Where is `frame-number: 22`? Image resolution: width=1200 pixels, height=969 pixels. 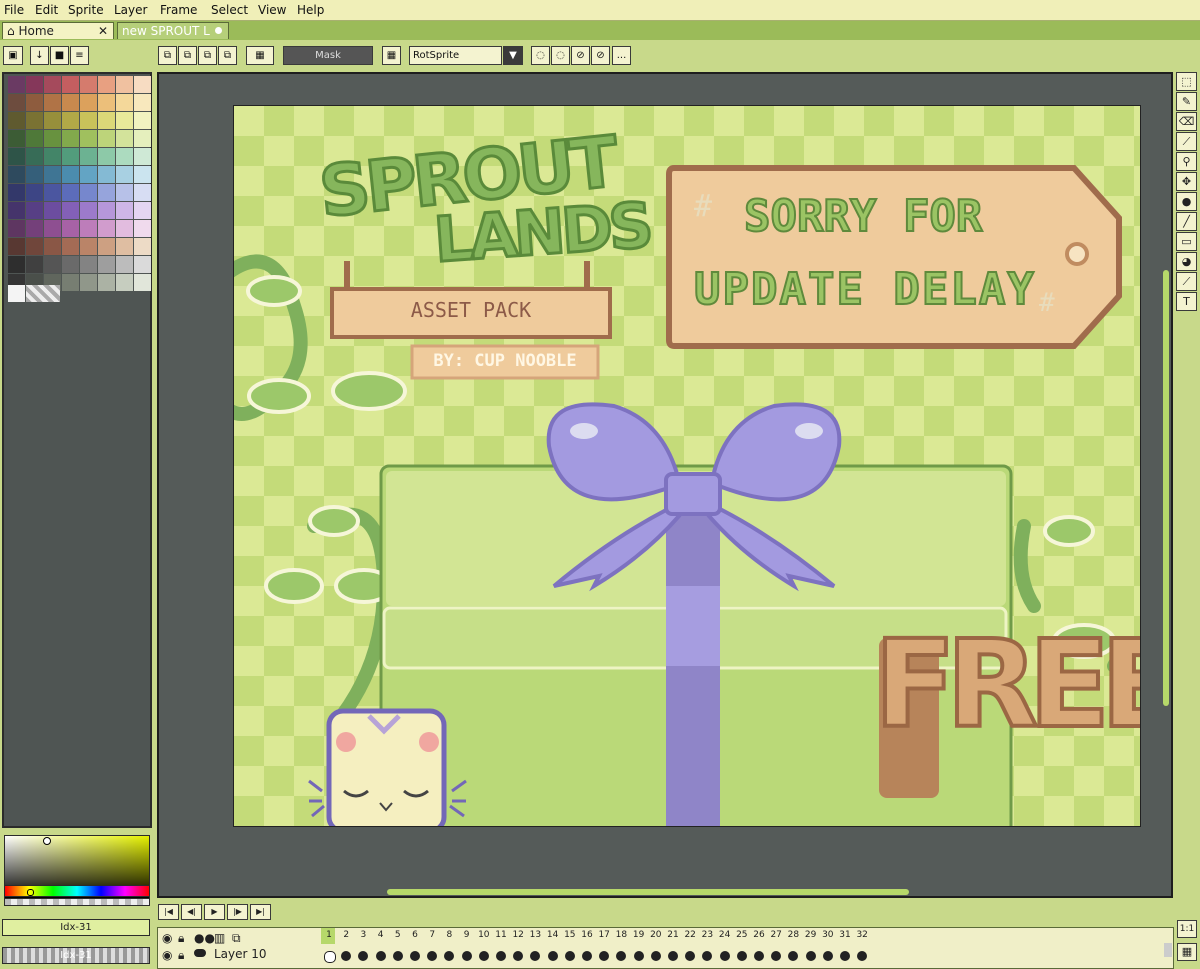
frame-number: 22 is located at coordinates (690, 935).